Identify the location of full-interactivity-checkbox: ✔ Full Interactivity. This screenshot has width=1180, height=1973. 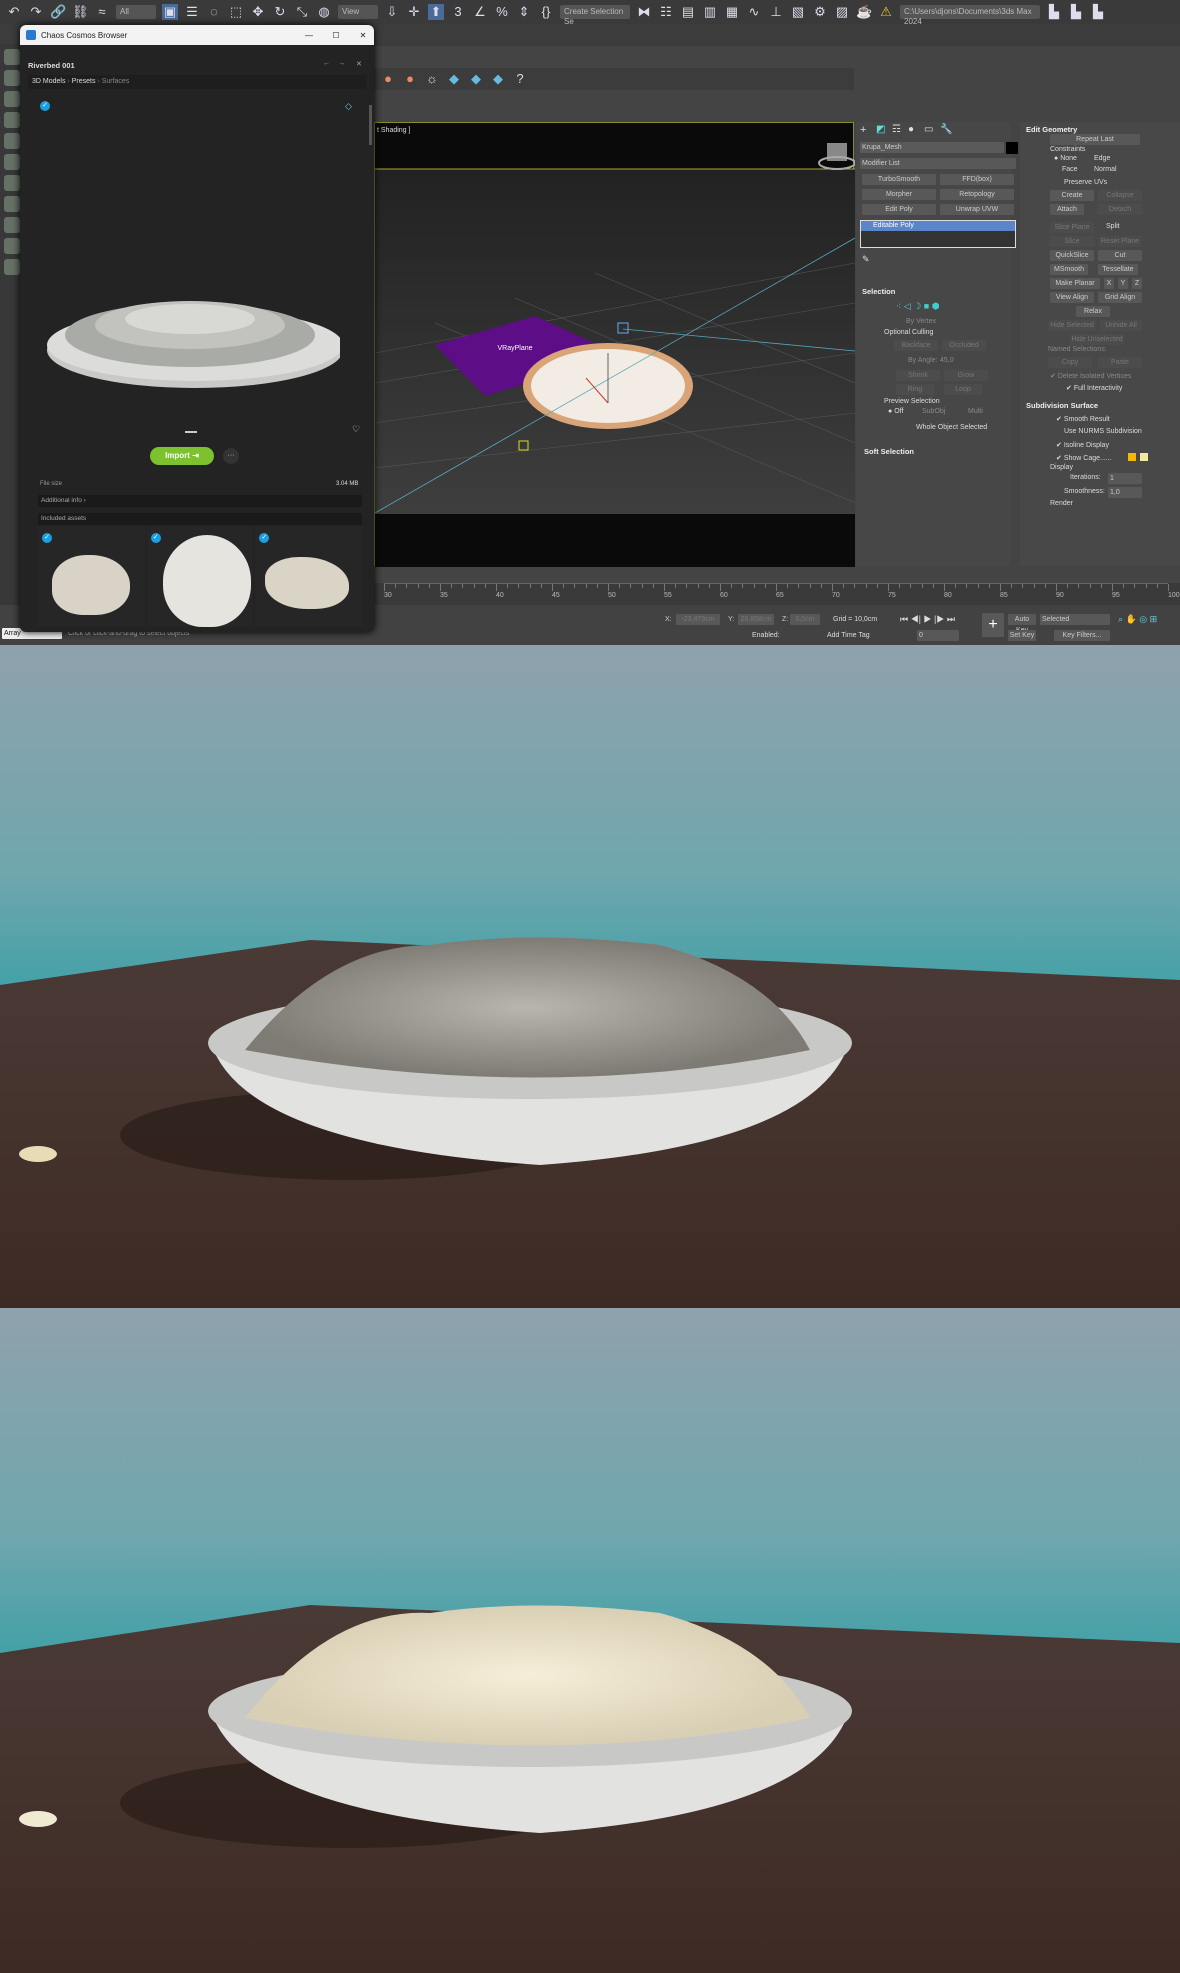
(1094, 388).